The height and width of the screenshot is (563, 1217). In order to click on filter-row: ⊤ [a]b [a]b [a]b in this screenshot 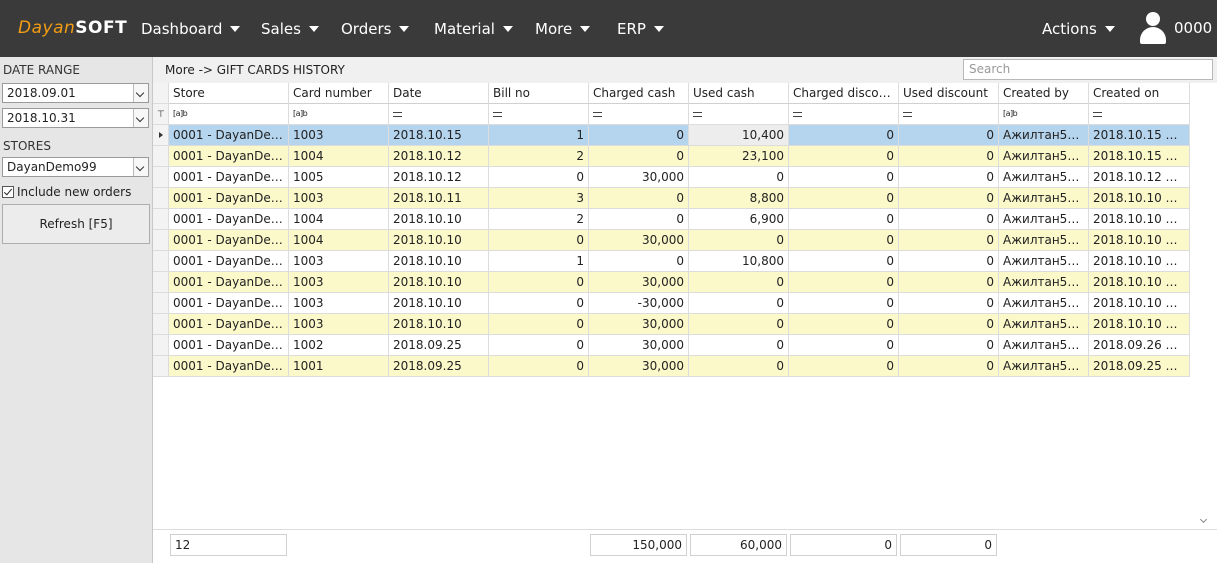, I will do `click(674, 114)`.